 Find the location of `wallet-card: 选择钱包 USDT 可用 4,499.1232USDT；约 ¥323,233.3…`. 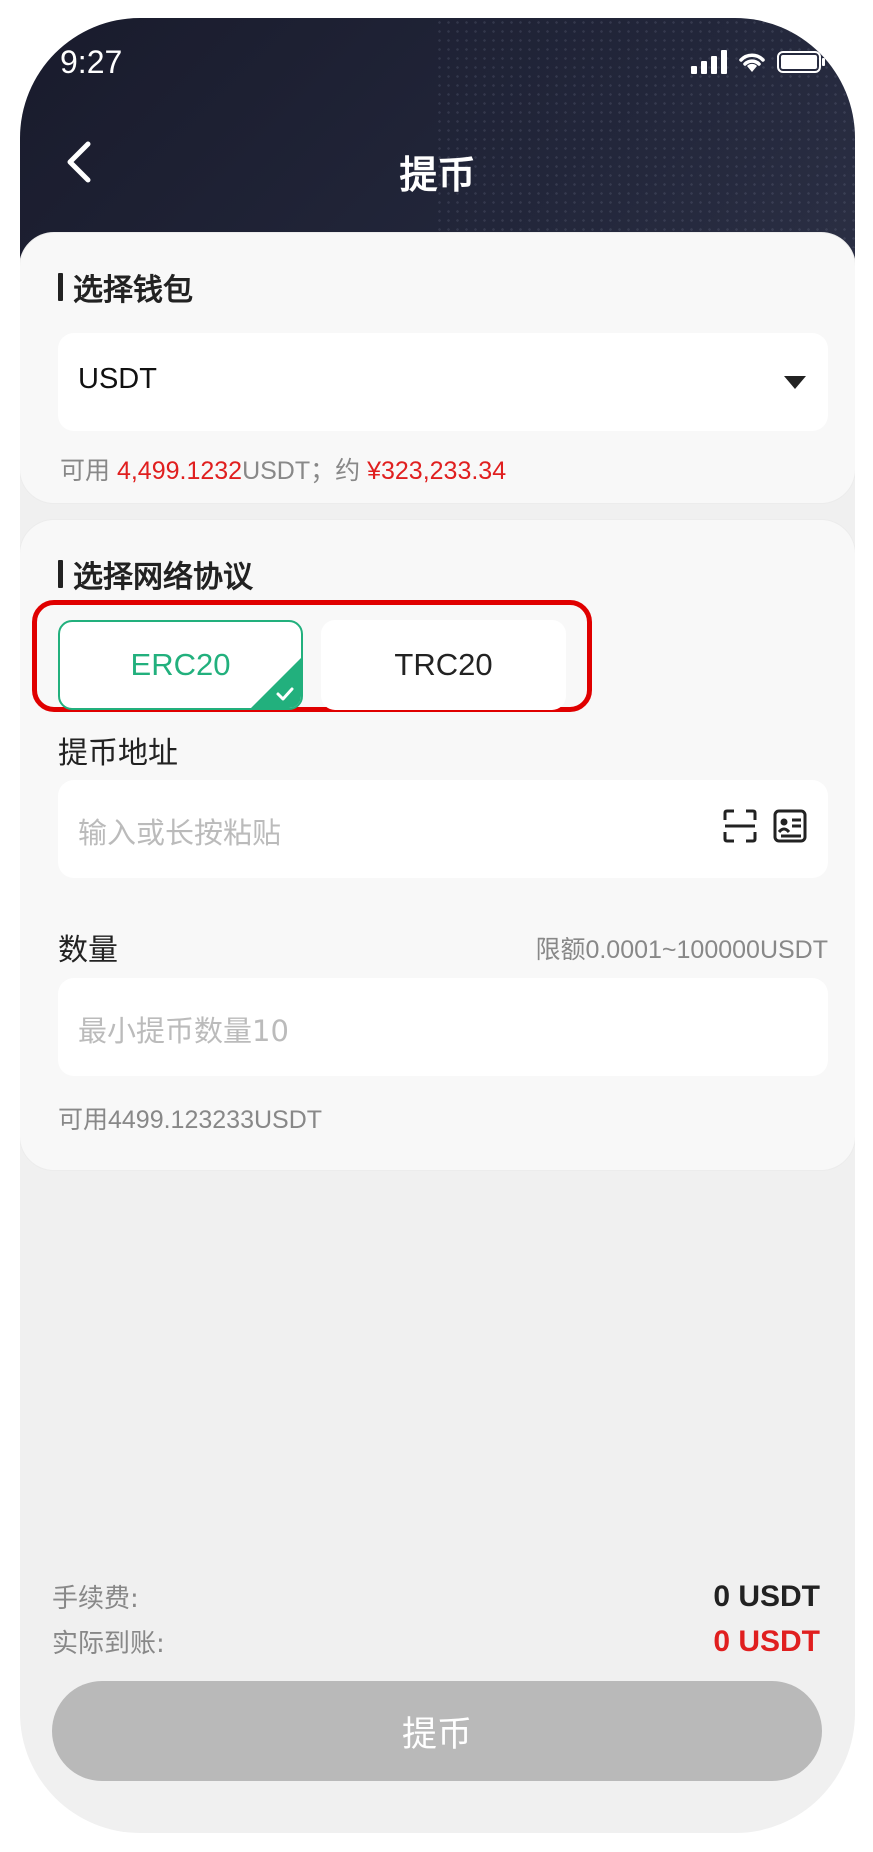

wallet-card: 选择钱包 USDT 可用 4,499.1232USDT；约 ¥323,233.3… is located at coordinates (437, 368).